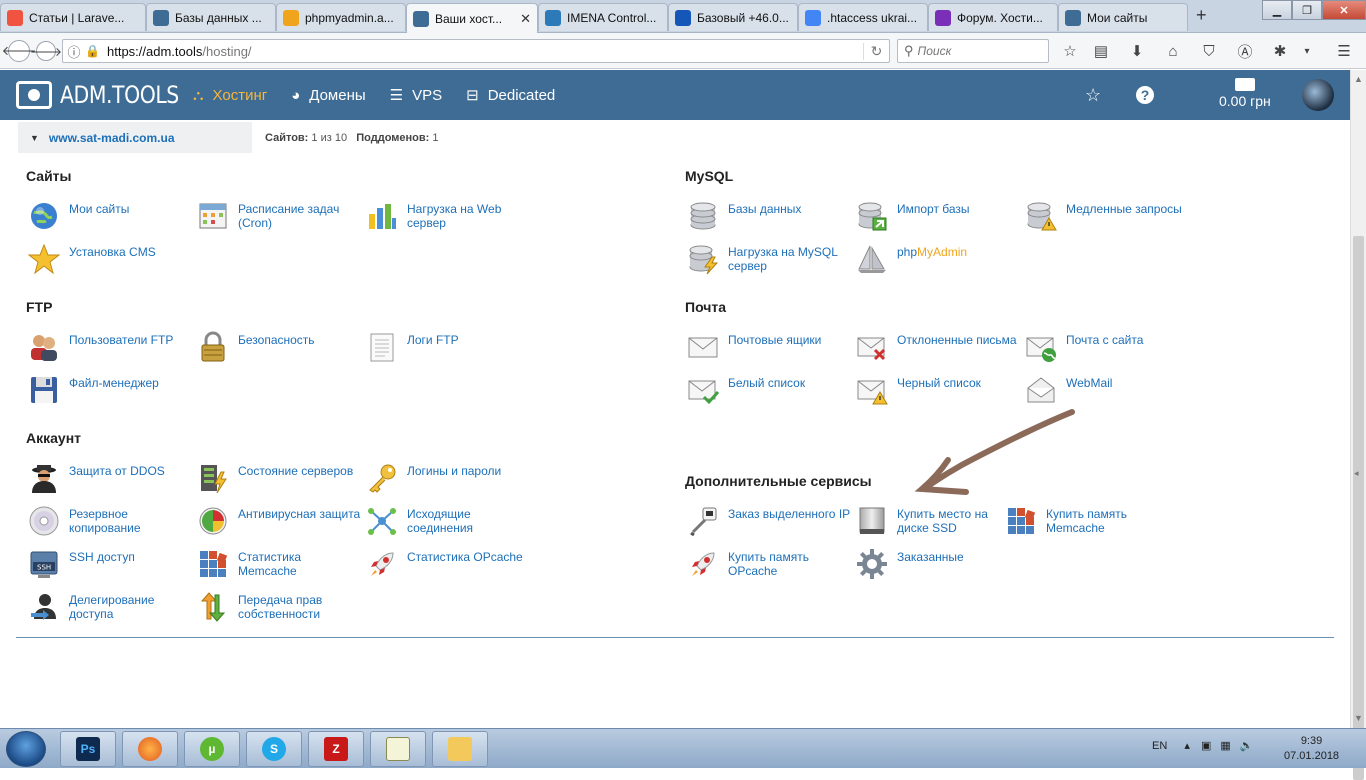 Image resolution: width=1366 pixels, height=780 pixels. What do you see at coordinates (74, 51) in the screenshot?
I see `info-icon: ⓘ` at bounding box center [74, 51].